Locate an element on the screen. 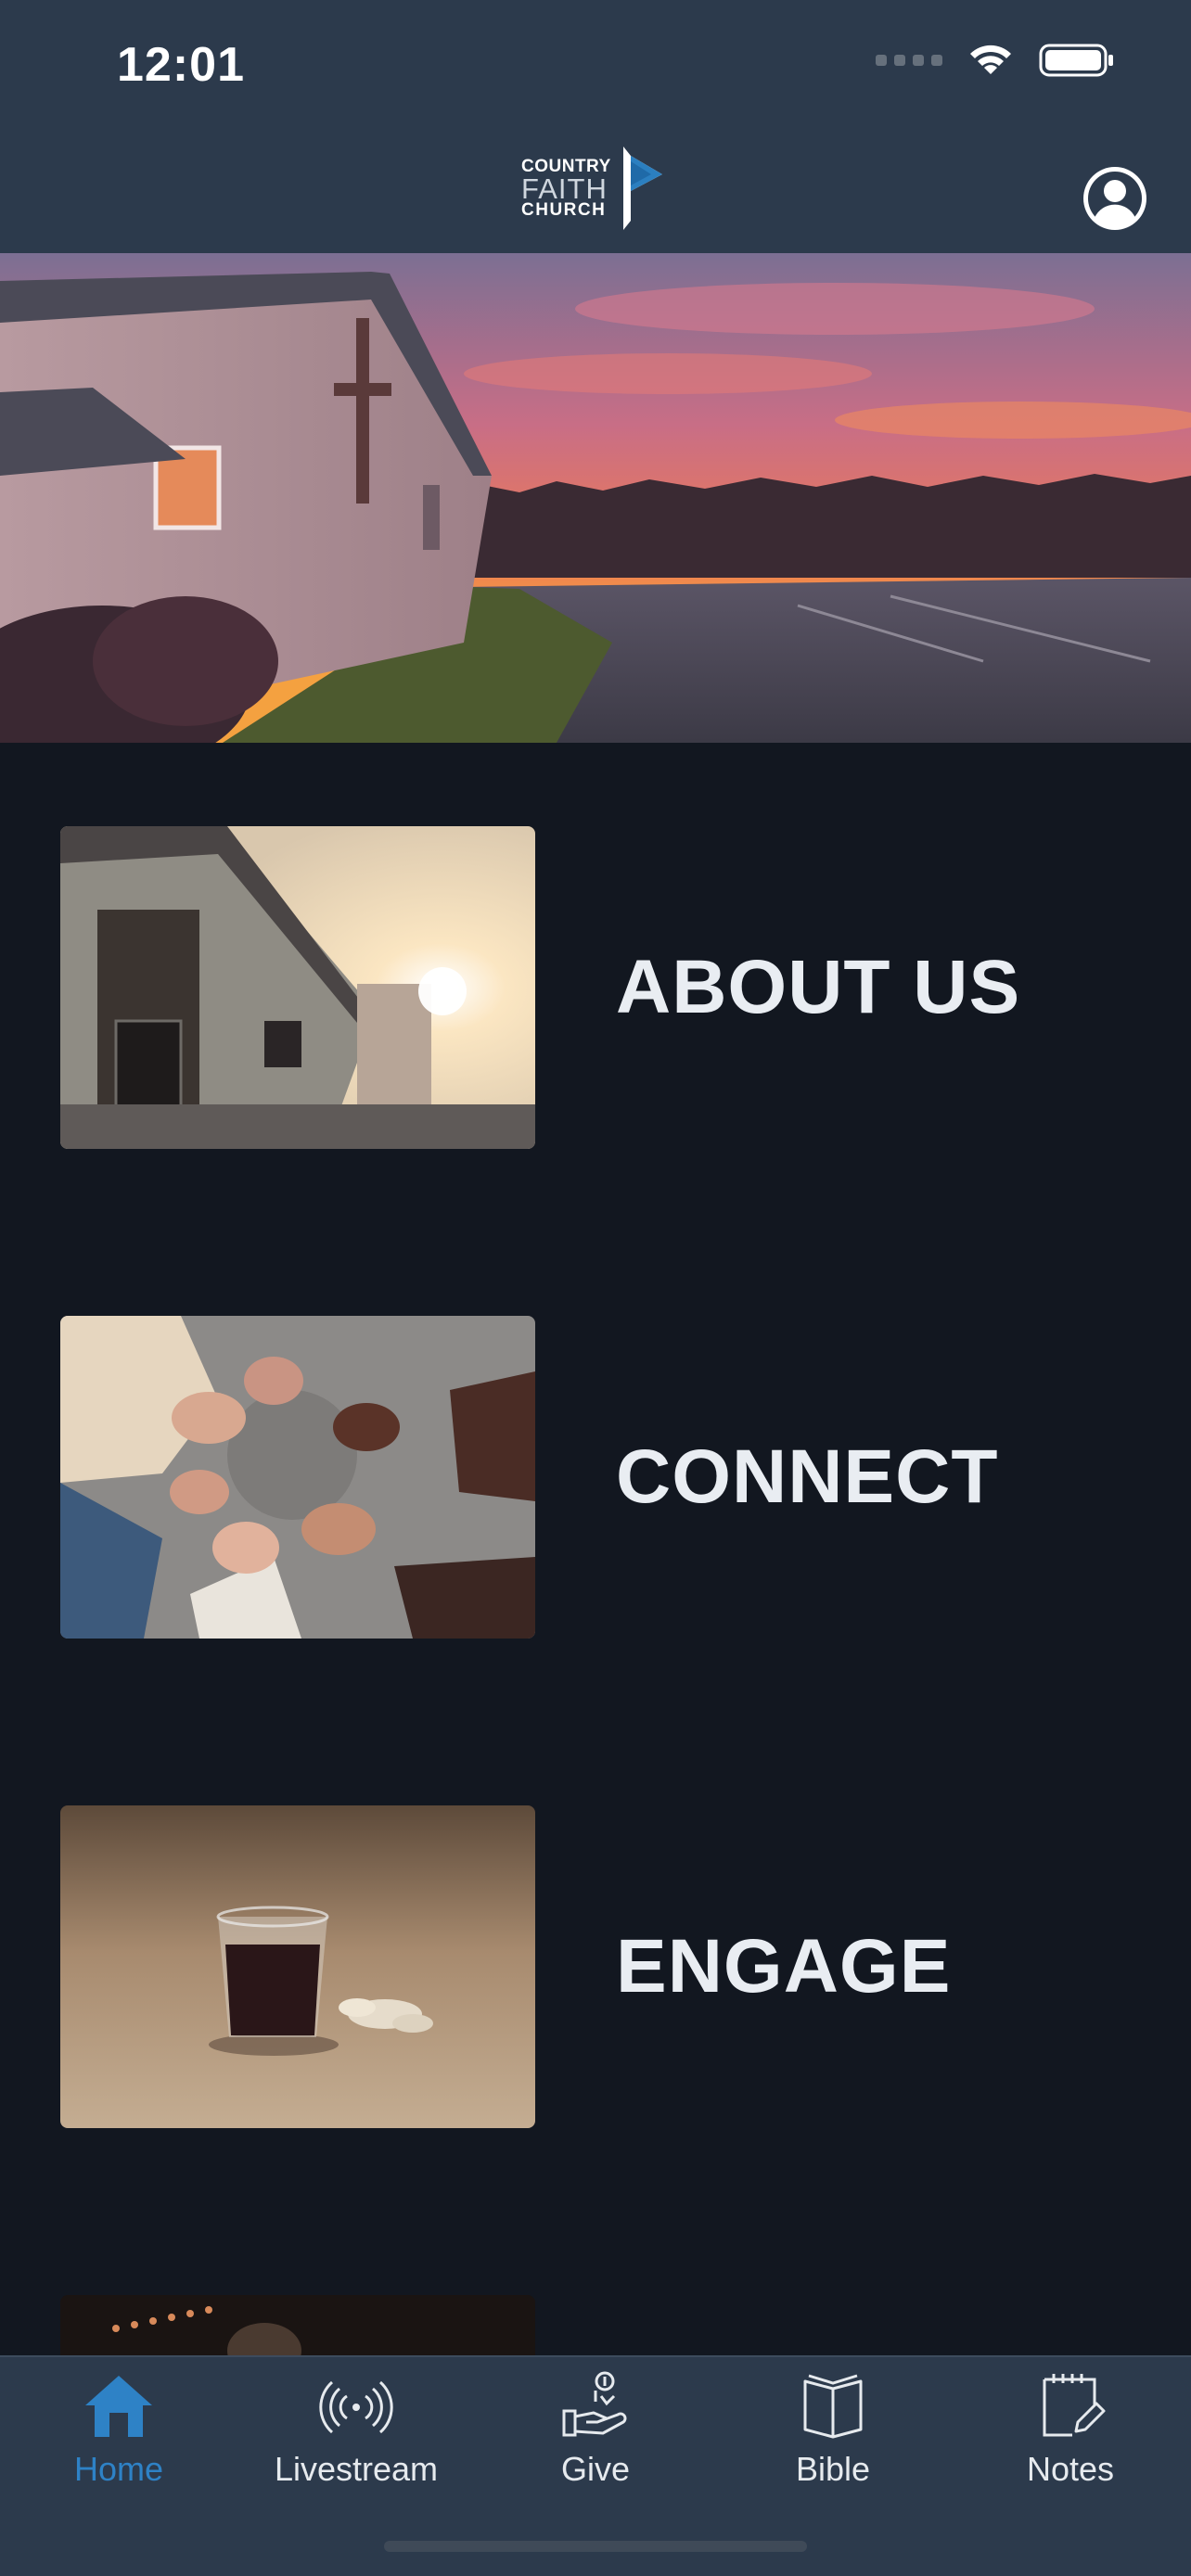 The image size is (1191, 2576). battery-icon is located at coordinates (1076, 61).